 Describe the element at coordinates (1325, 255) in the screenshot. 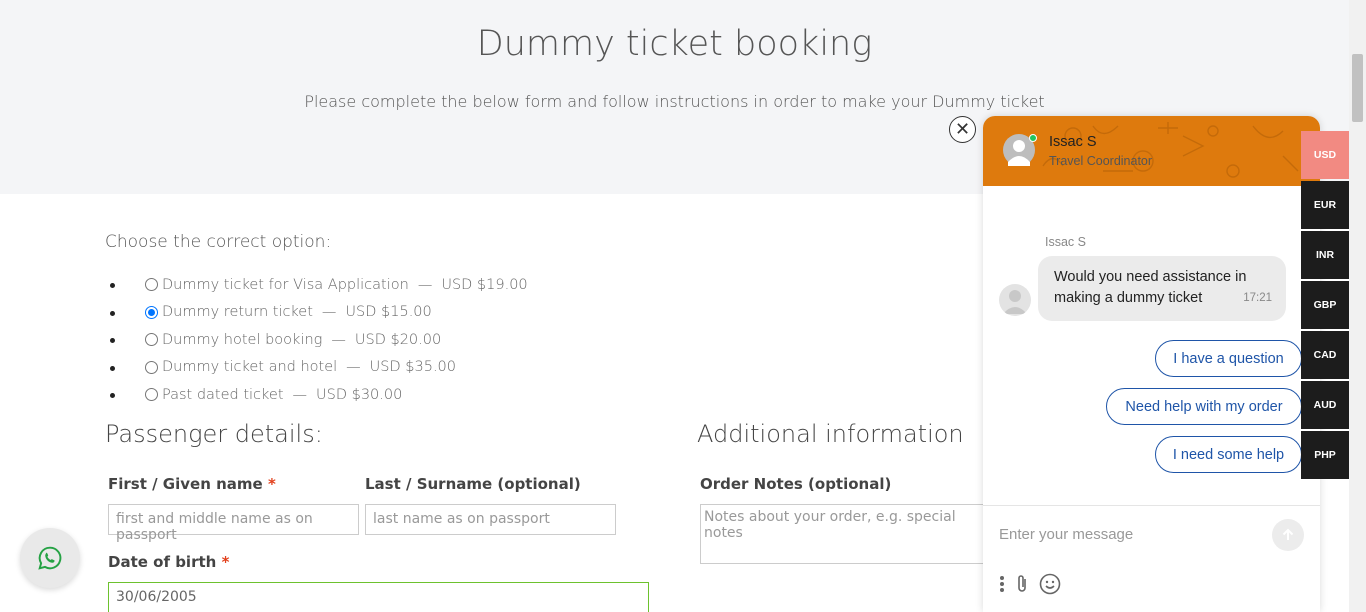

I see `currency-inr: INR` at that location.